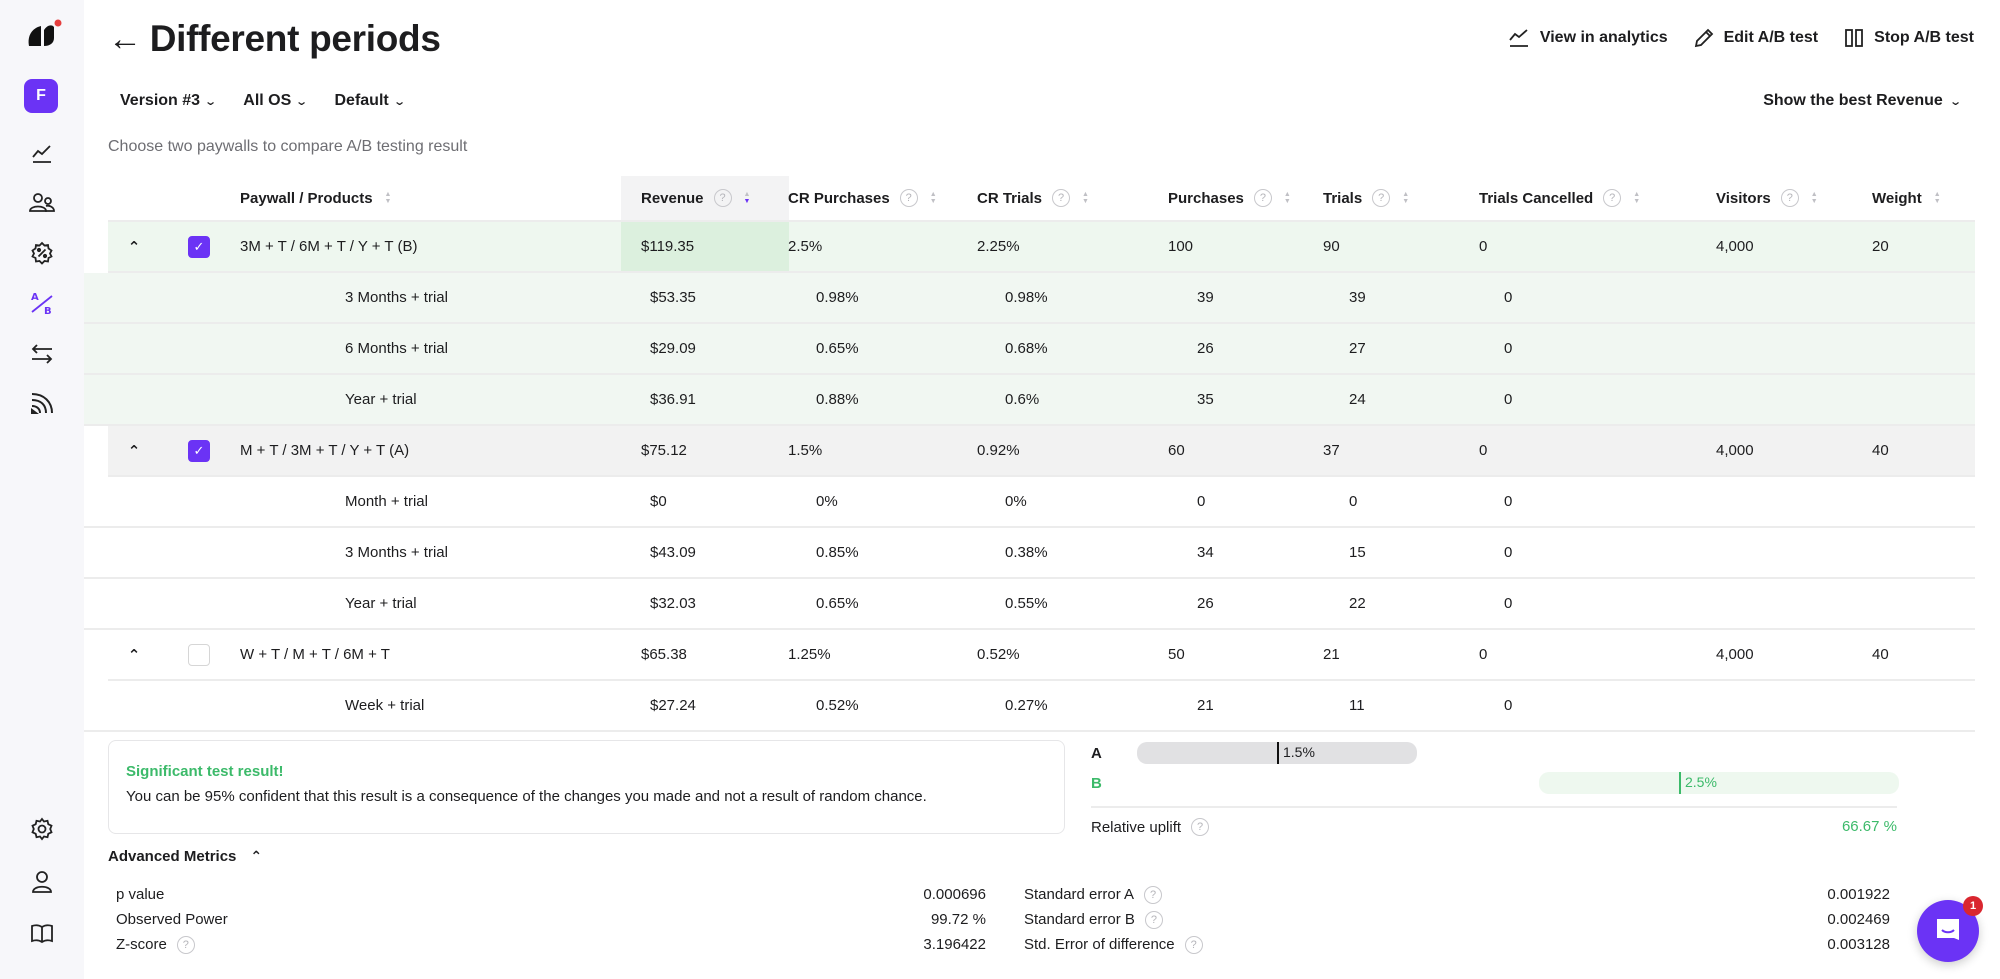 The image size is (2000, 979). I want to click on cr-trials-cell: 0.68%, so click(1026, 348).